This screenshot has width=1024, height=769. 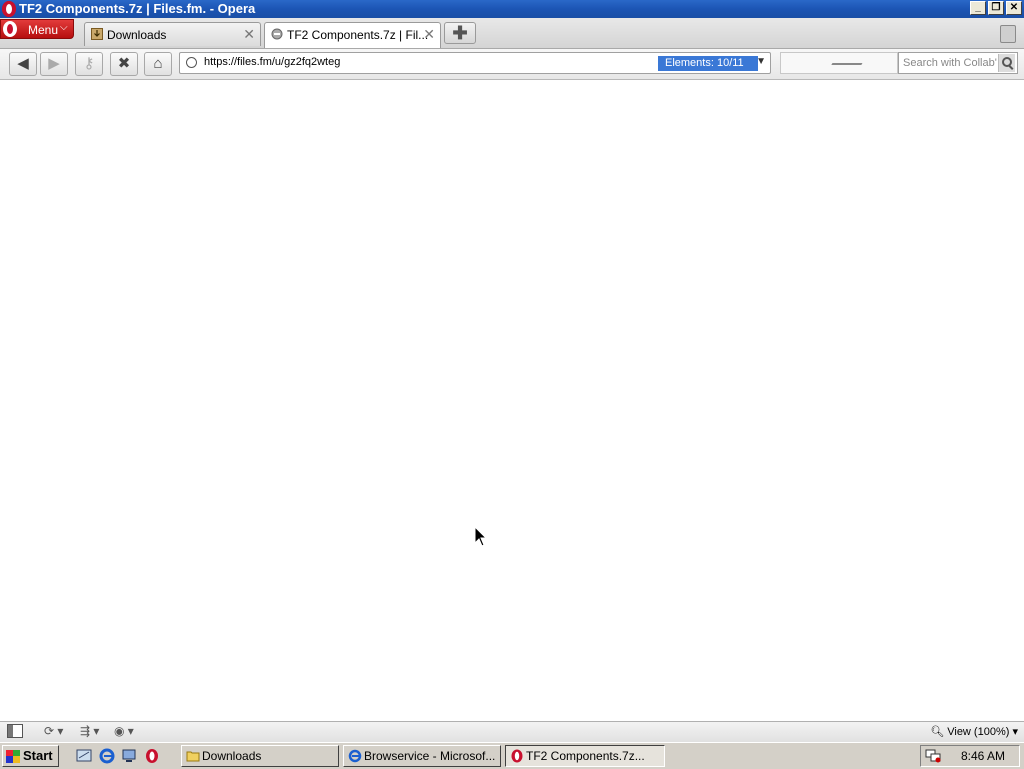 What do you see at coordinates (193, 756) in the screenshot?
I see `folder-icon` at bounding box center [193, 756].